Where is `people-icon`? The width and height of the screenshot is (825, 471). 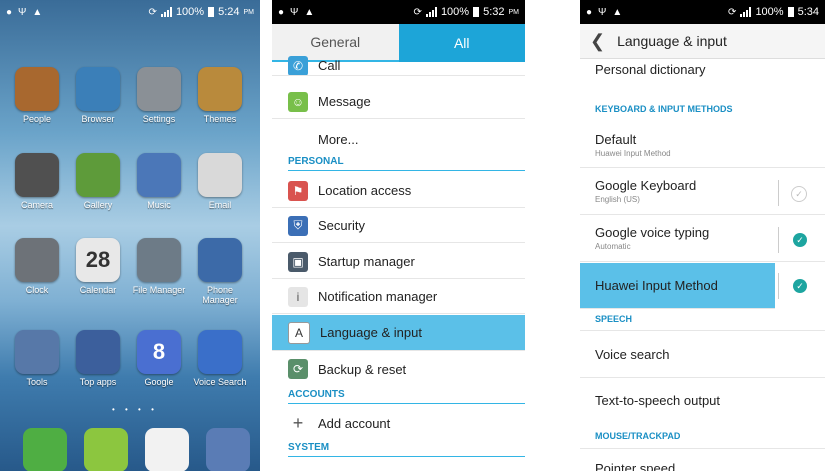
people-icon is located at coordinates (37, 89).